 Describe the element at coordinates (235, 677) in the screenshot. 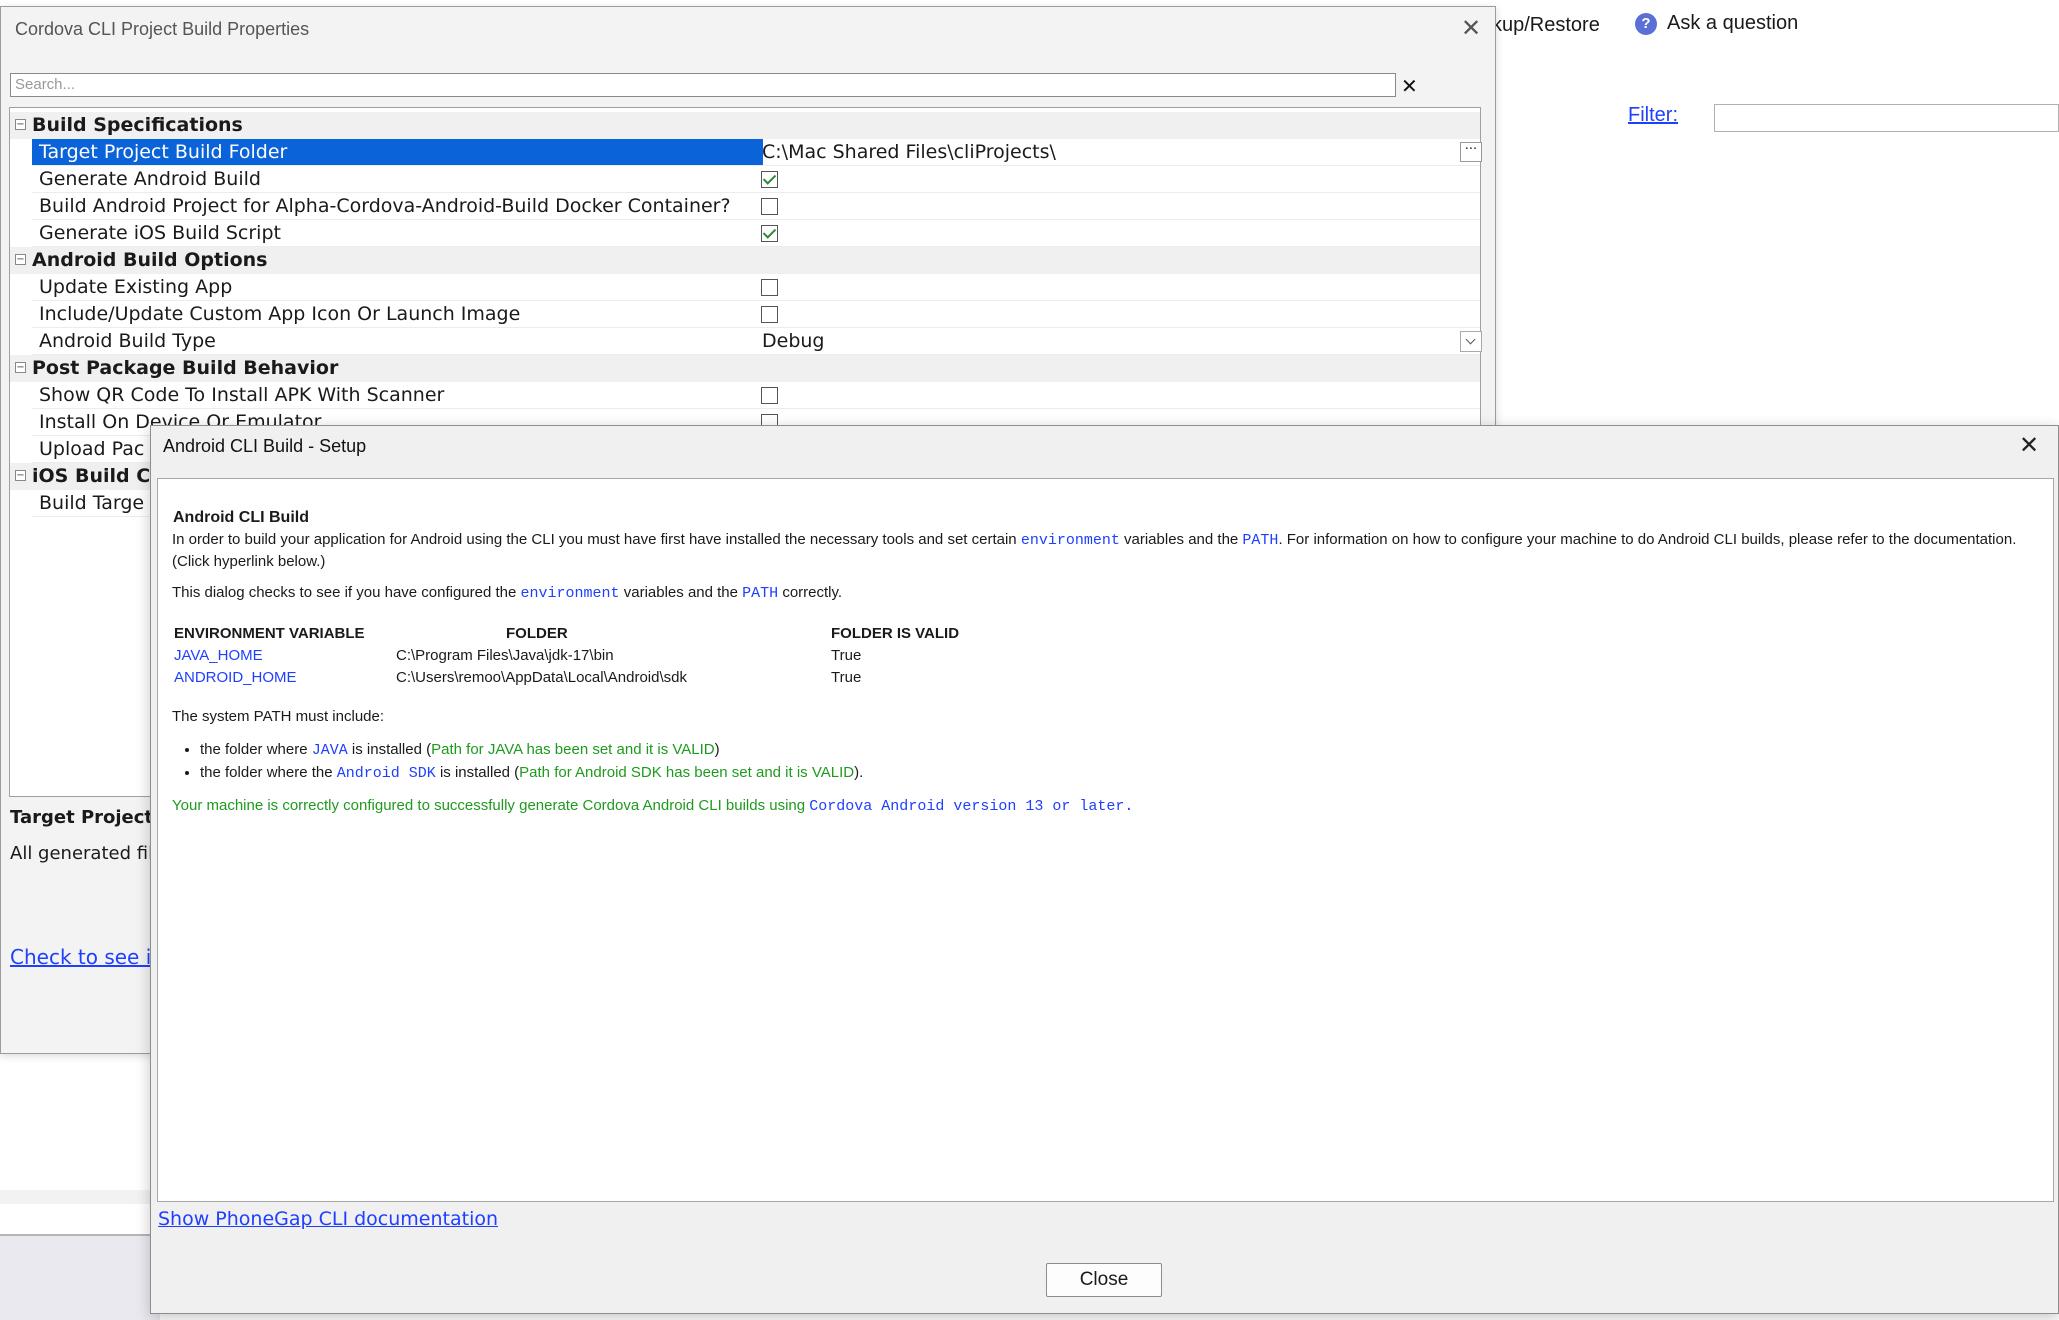

I see `env-var-name: ANDROID_HOME` at that location.